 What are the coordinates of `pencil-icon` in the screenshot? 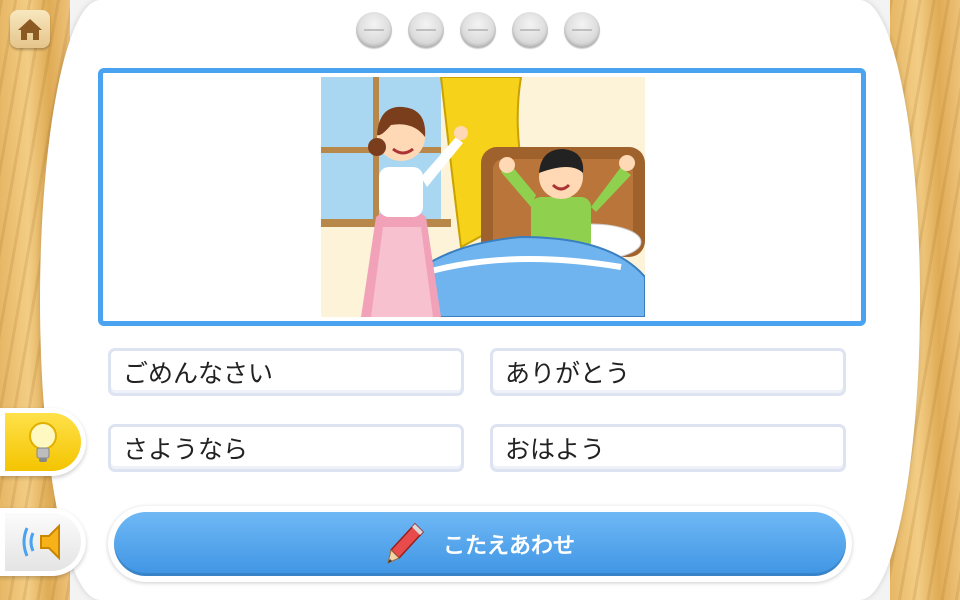 It's located at (406, 543).